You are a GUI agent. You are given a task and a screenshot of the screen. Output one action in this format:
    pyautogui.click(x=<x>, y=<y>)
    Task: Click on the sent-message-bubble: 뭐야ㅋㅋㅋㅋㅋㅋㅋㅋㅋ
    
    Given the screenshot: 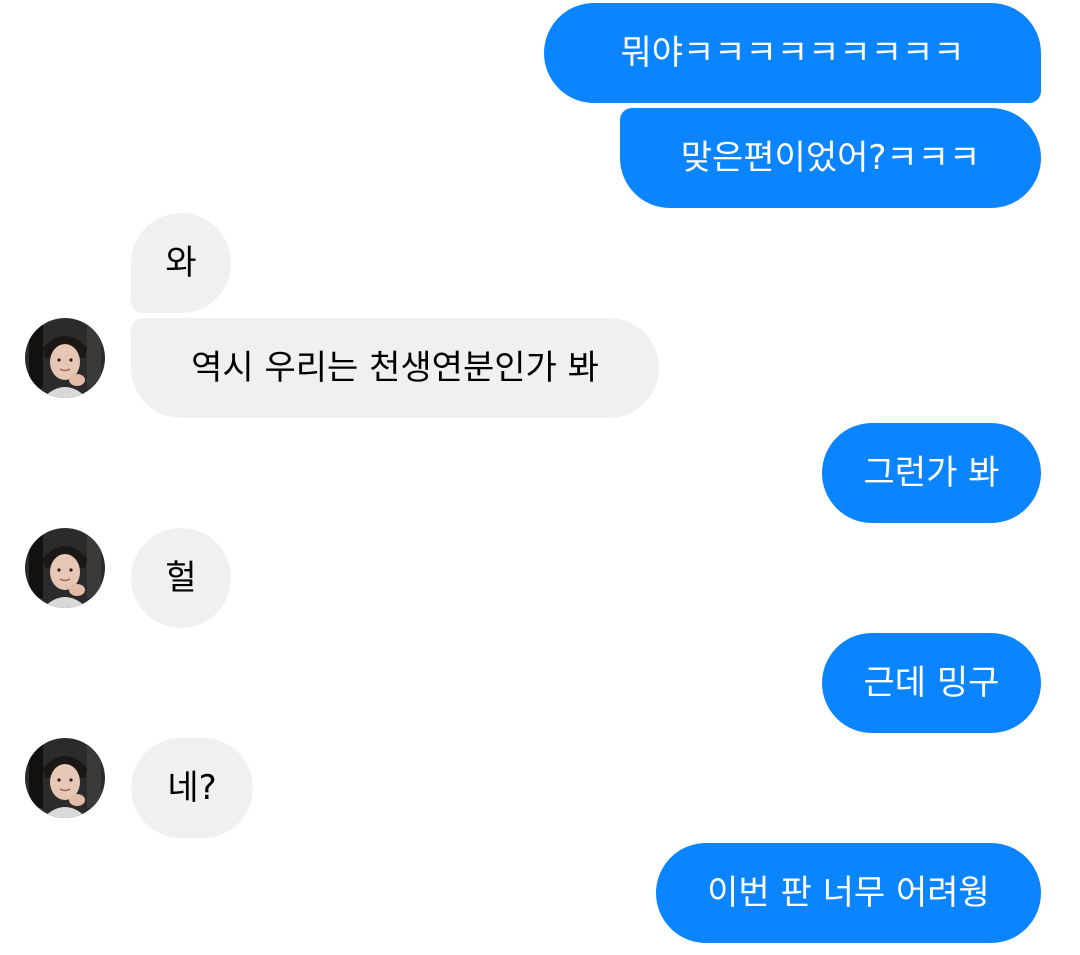 What is the action you would take?
    pyautogui.click(x=792, y=53)
    